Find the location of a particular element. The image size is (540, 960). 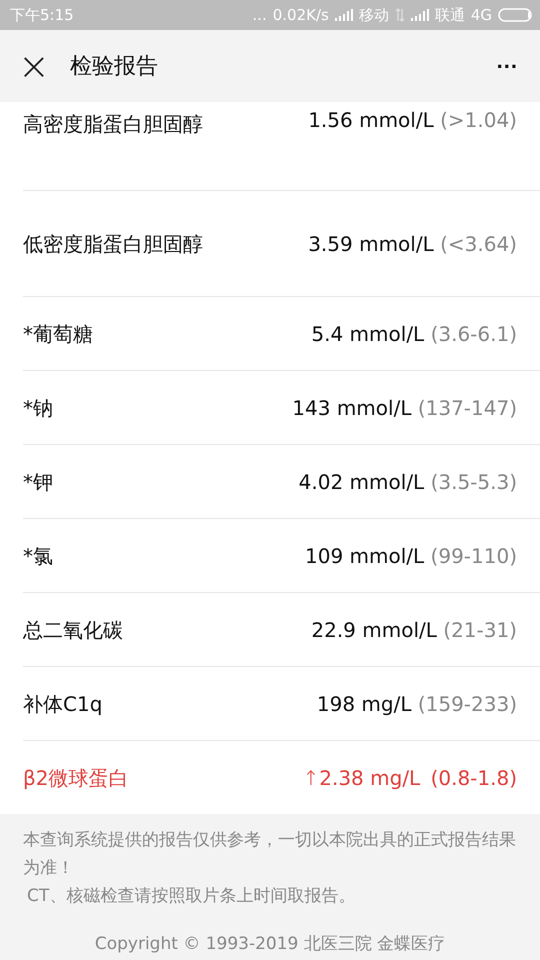

data-arrows-icon is located at coordinates (399, 15).